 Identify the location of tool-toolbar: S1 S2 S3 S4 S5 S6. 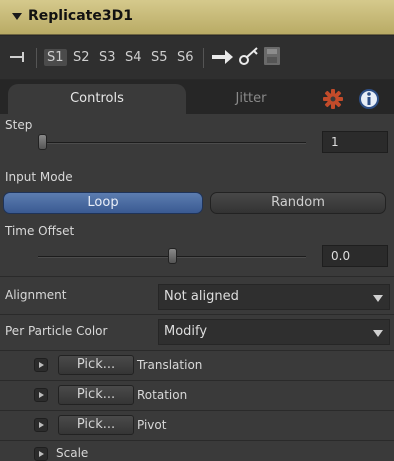
(197, 57).